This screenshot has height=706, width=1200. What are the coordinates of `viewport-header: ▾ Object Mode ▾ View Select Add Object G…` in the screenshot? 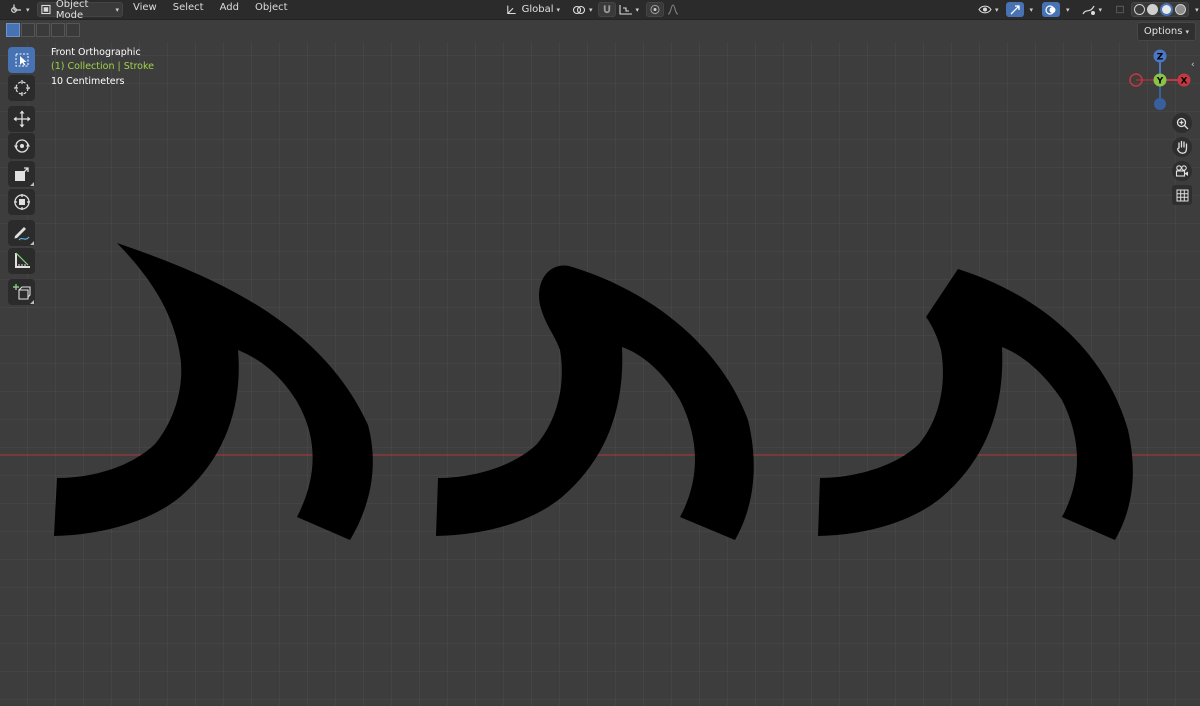 It's located at (600, 10).